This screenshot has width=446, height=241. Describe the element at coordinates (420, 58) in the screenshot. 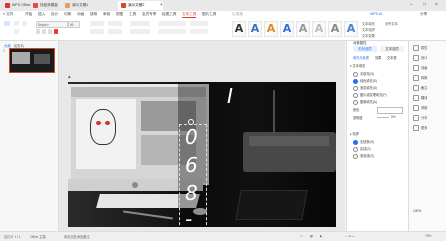

I see `sidebar-item-design: 设计` at that location.